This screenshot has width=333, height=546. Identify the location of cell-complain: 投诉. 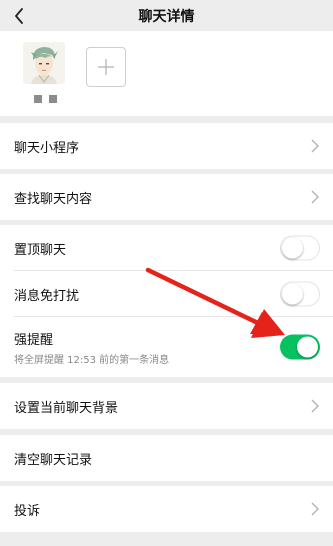
(166, 509).